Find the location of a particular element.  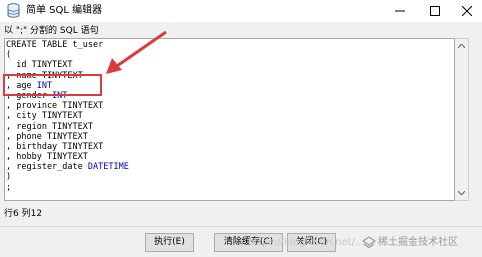

chevron-up-icon is located at coordinates (461, 46).